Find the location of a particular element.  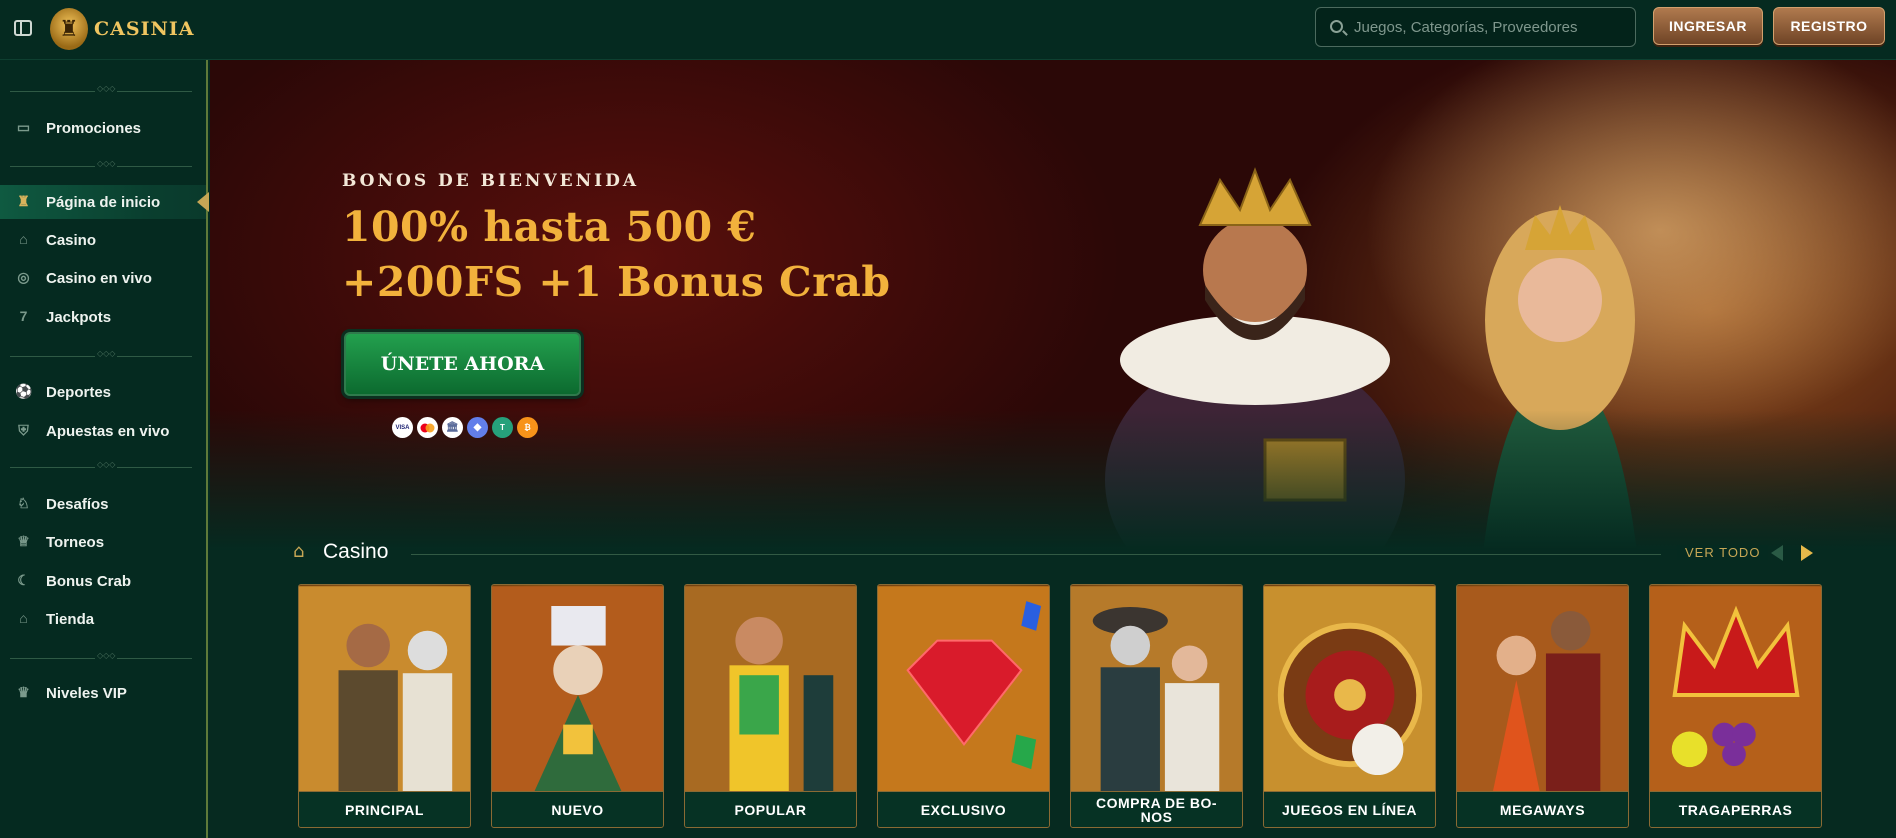

tether-icon: T is located at coordinates (502, 427).